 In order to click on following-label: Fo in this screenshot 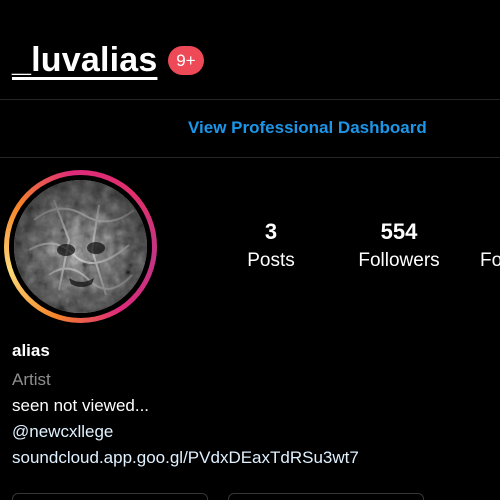, I will do `click(490, 260)`.